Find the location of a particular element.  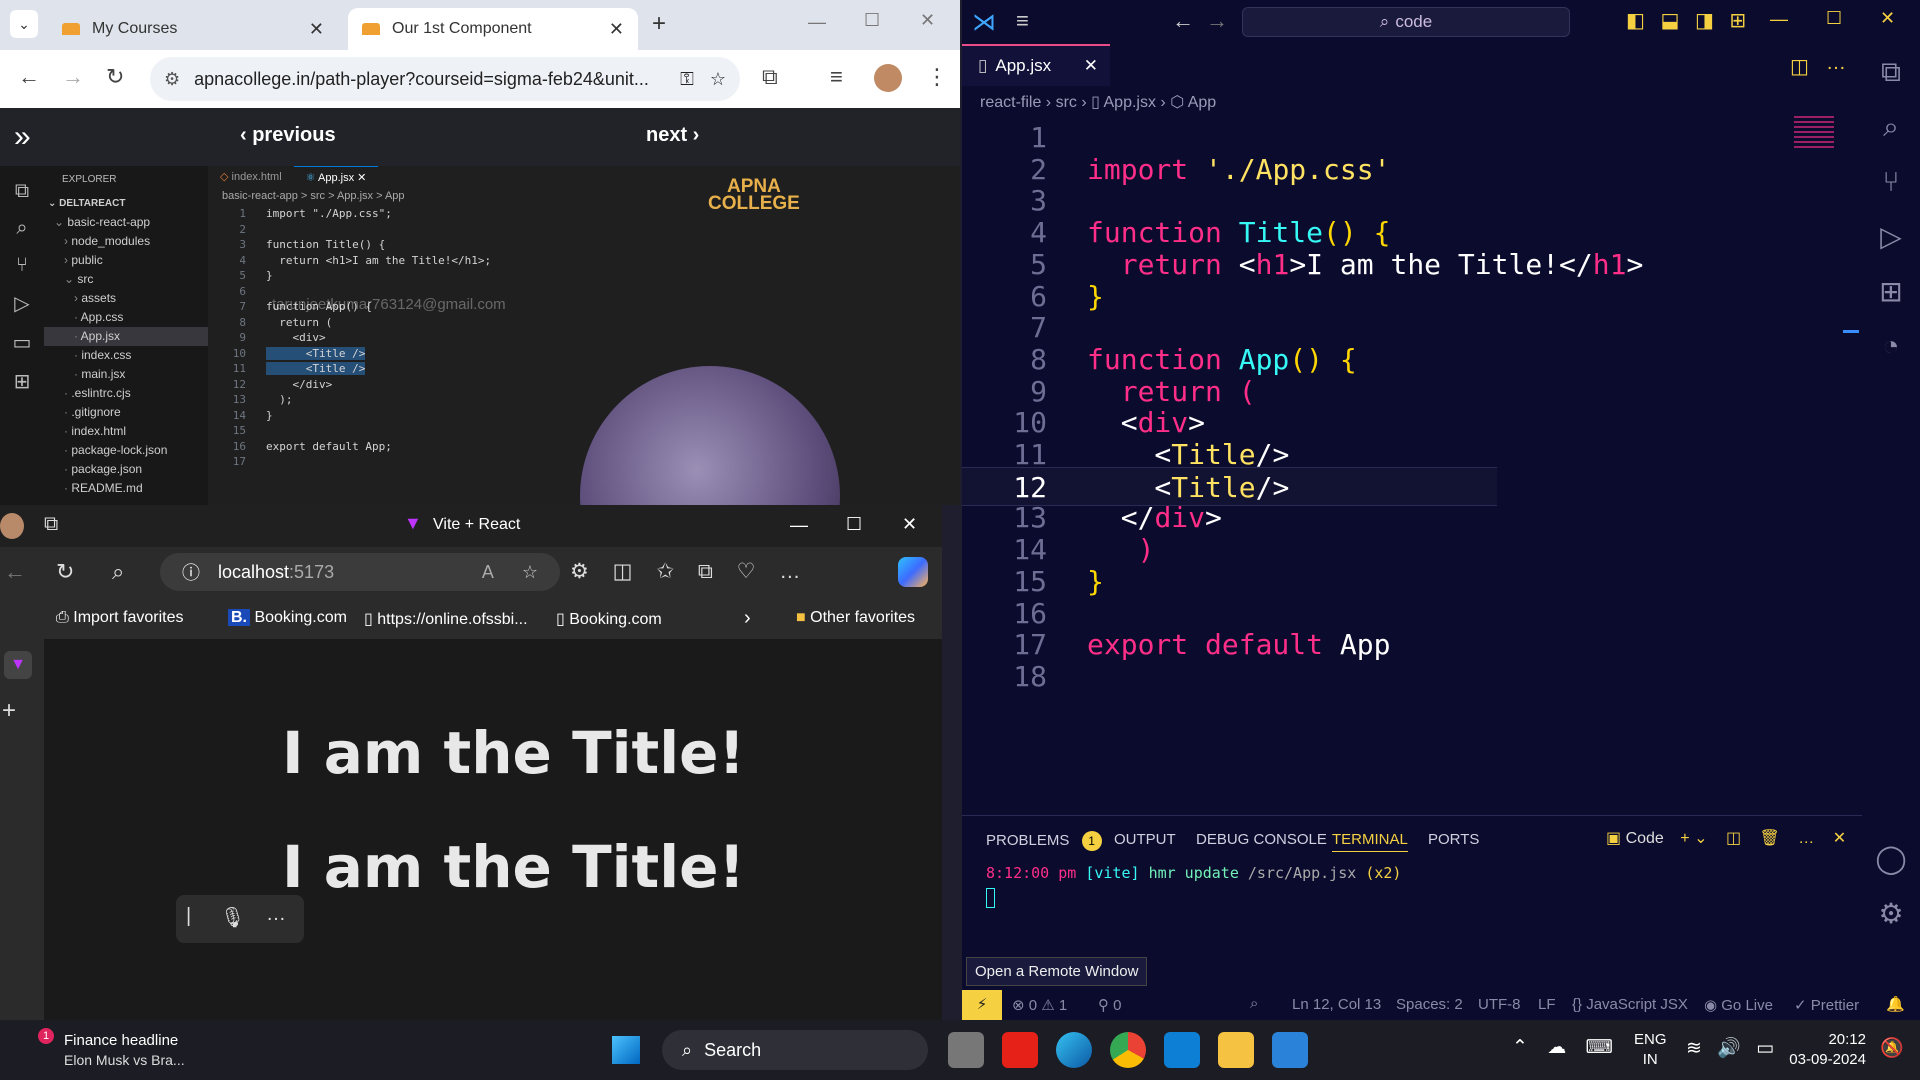

workspaces-icon: ⧉ is located at coordinates (51, 524).